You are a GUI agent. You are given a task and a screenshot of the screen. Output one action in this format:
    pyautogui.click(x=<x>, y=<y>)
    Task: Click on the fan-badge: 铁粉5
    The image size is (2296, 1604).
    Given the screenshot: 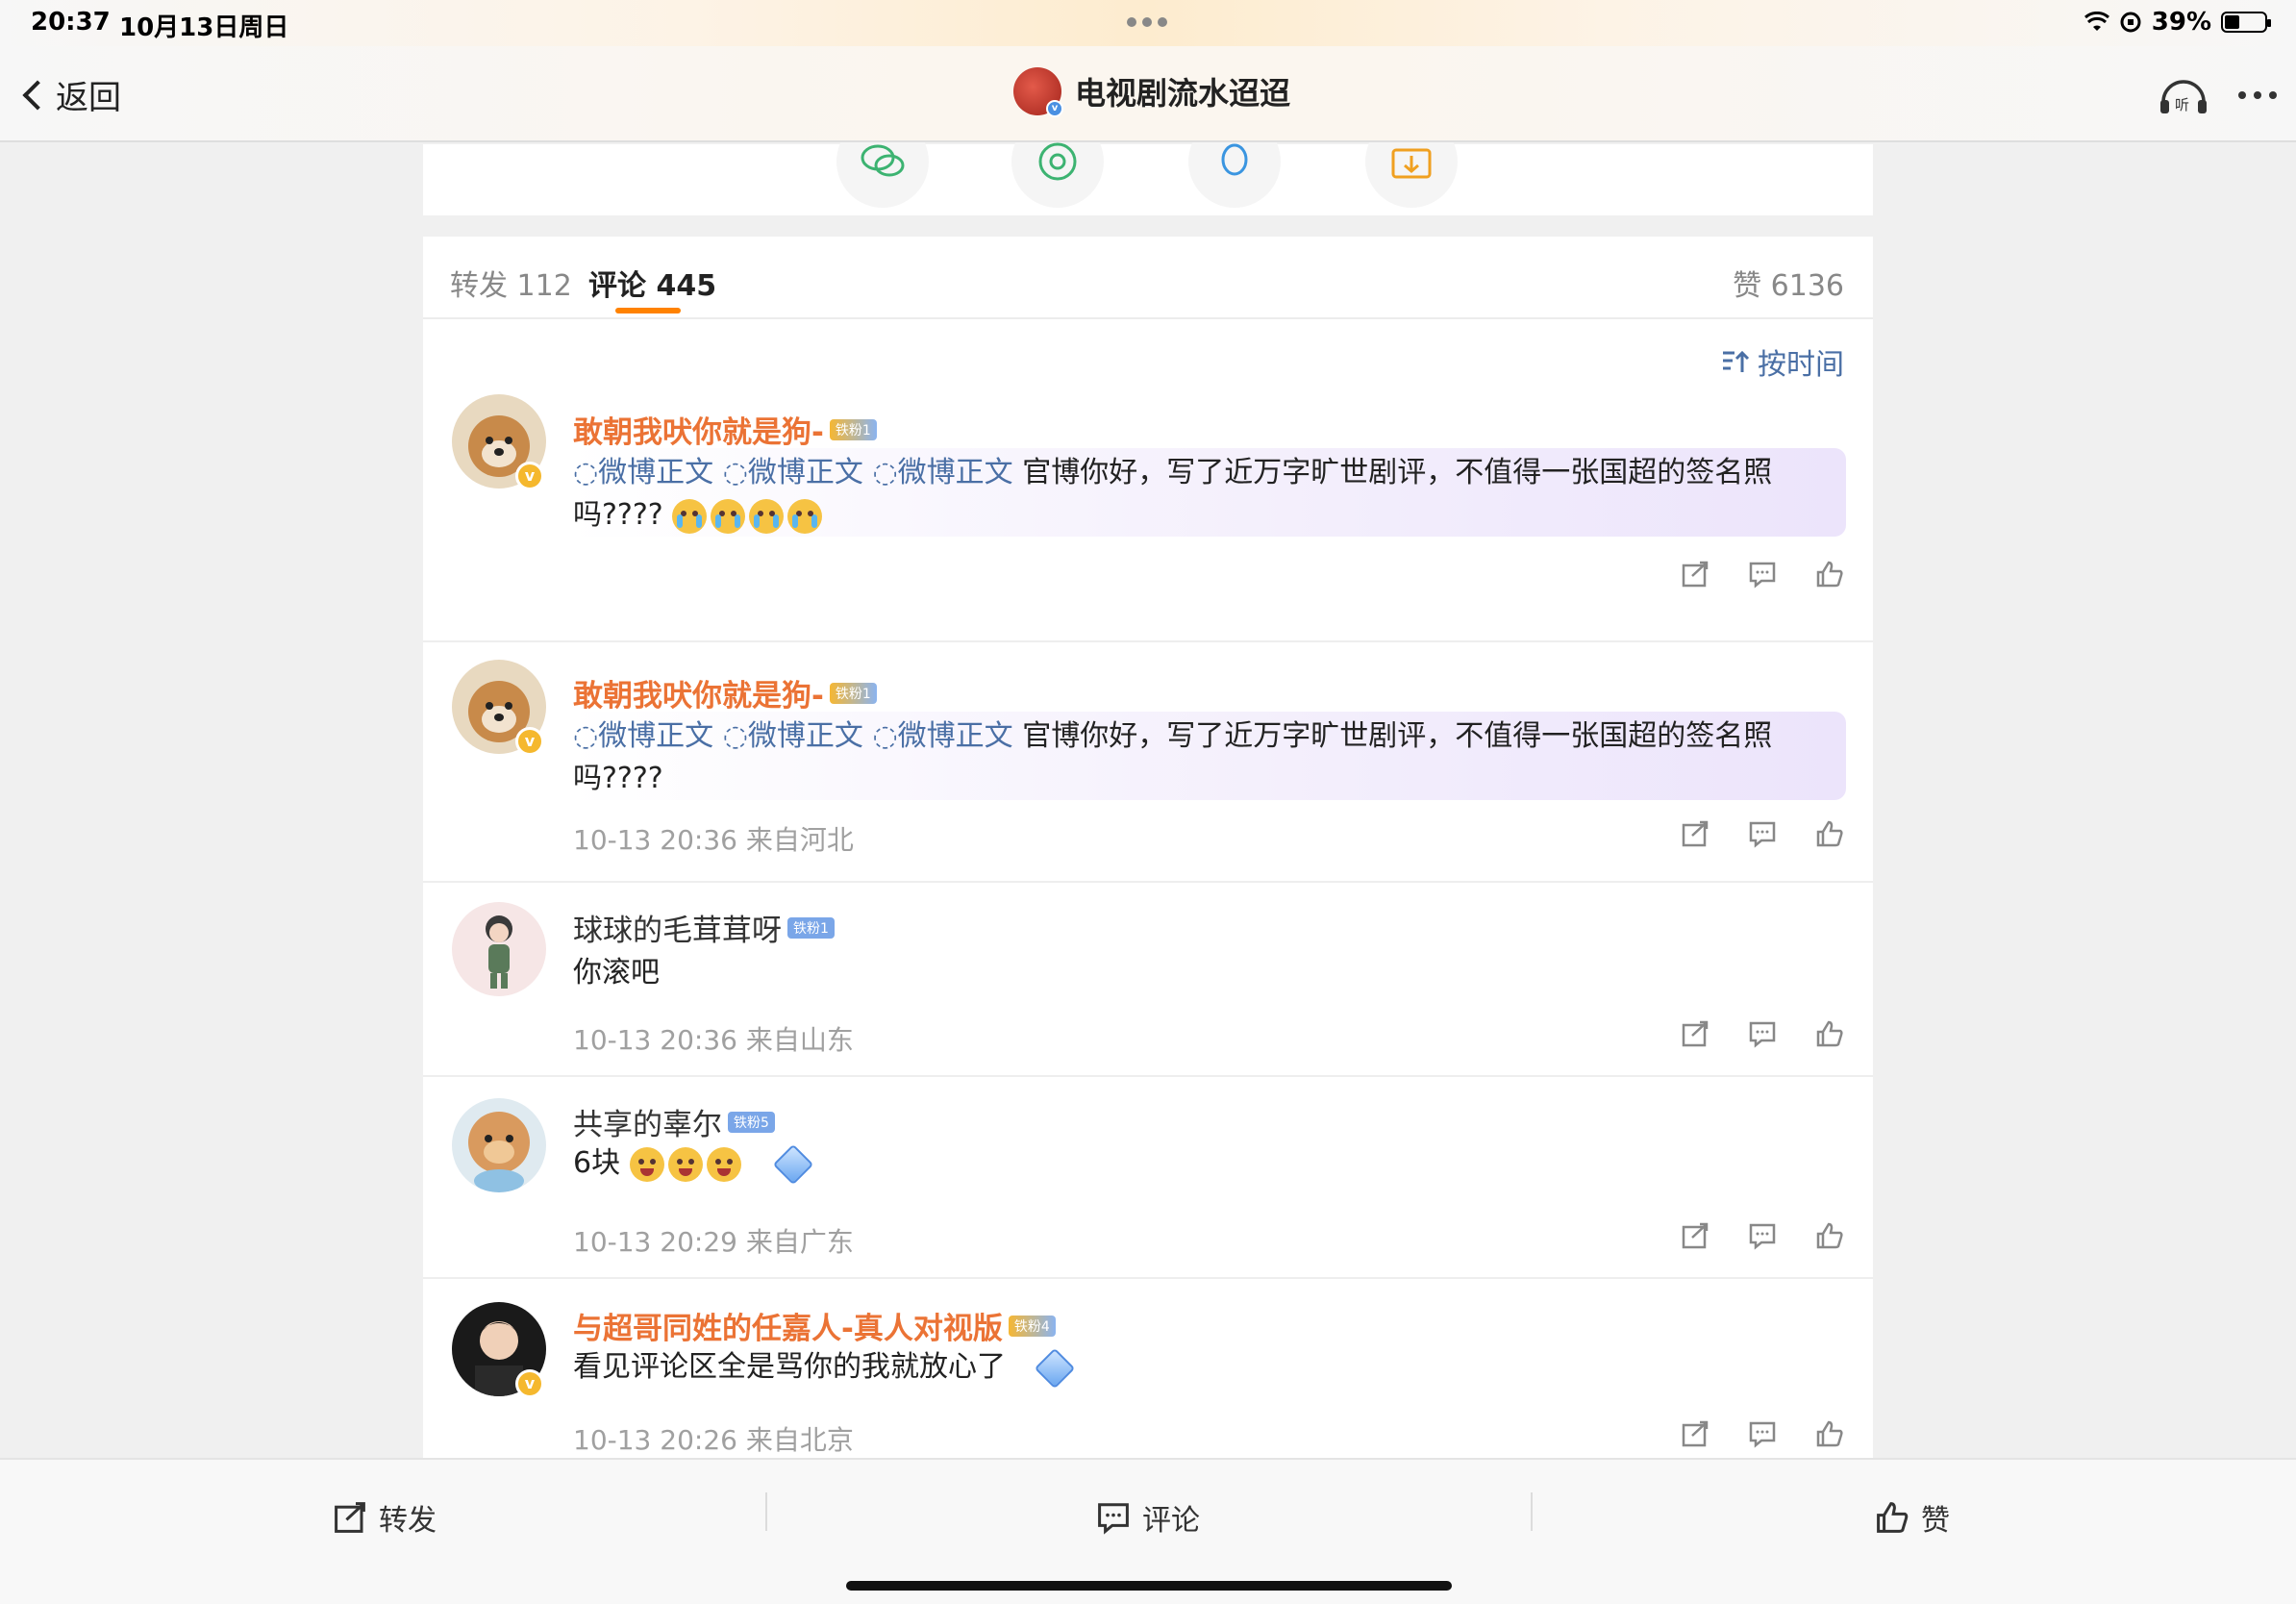 What is the action you would take?
    pyautogui.click(x=751, y=1122)
    